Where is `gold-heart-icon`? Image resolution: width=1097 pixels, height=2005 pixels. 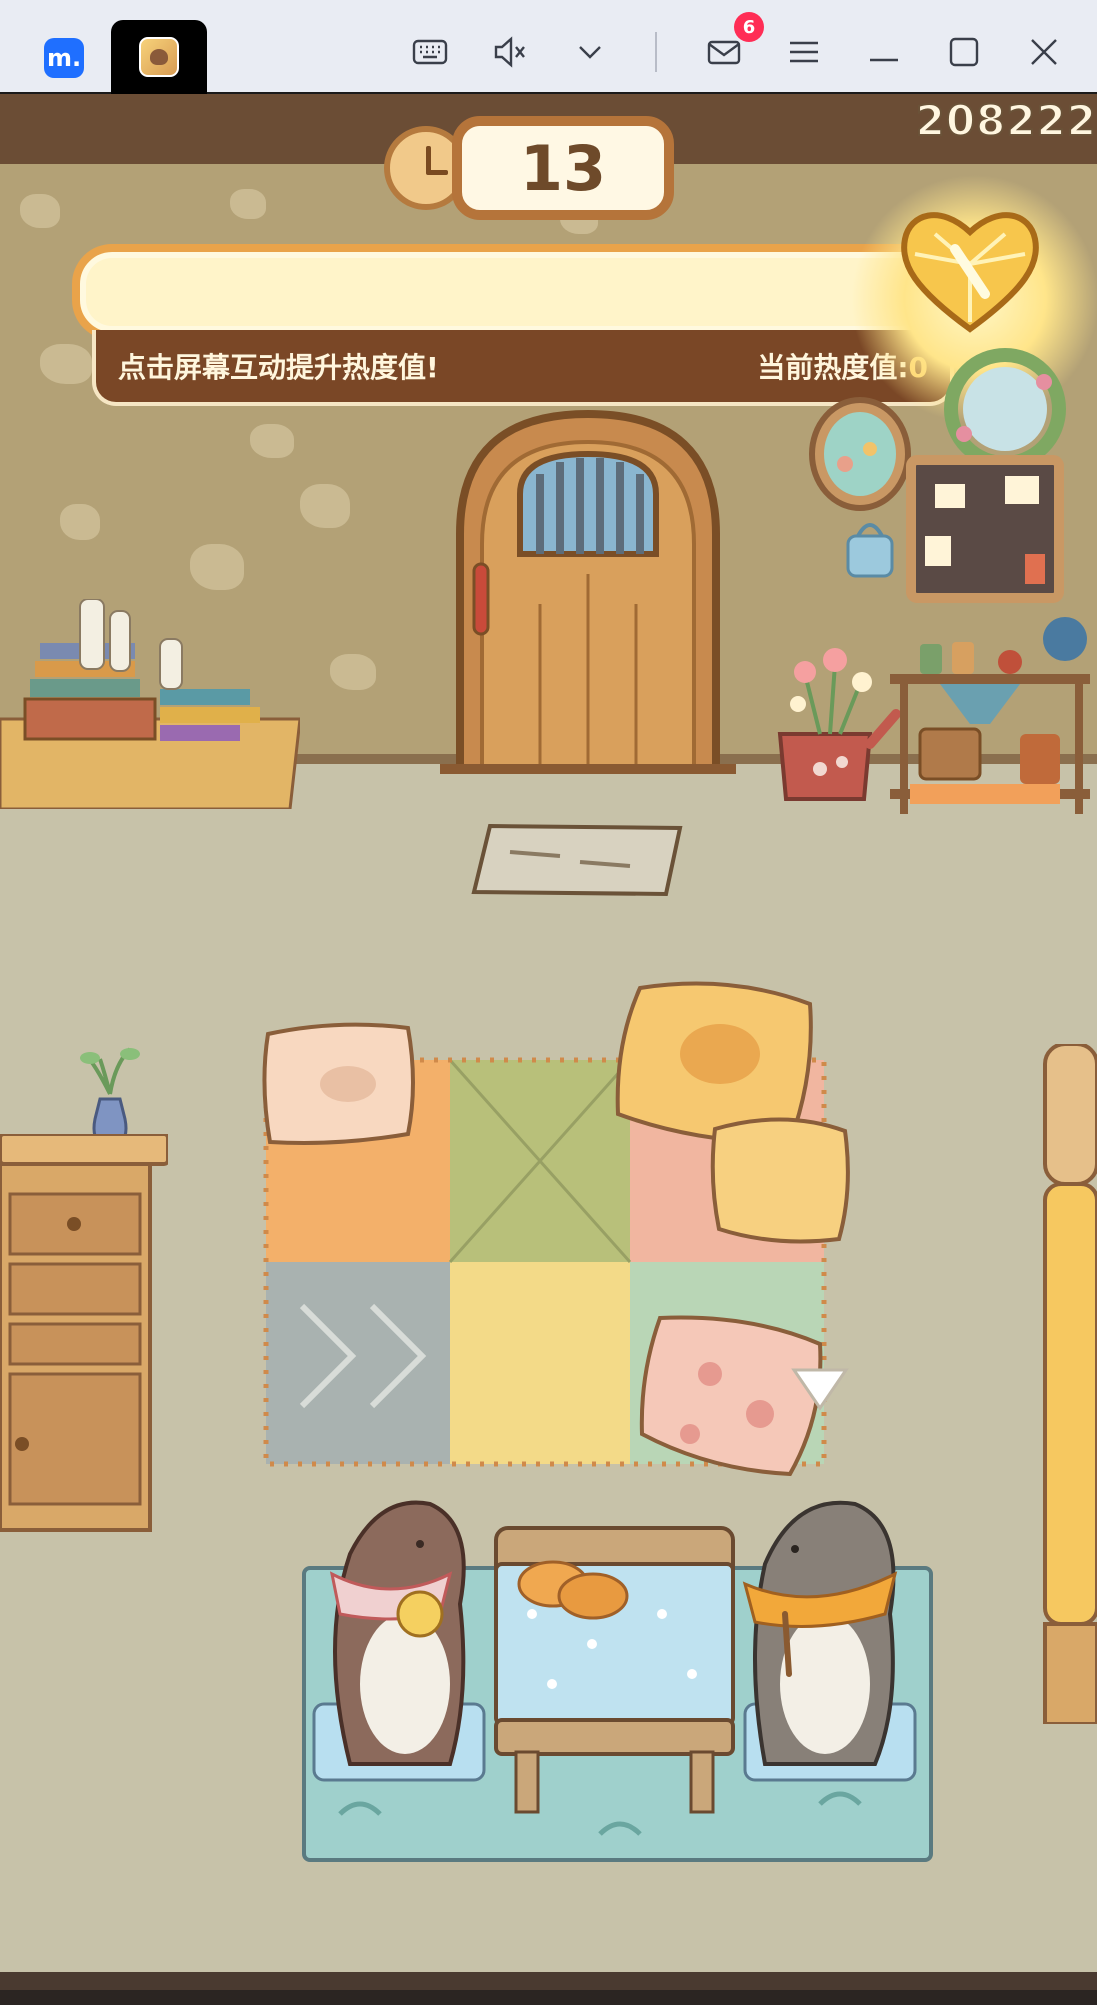
gold-heart-icon is located at coordinates (970, 269).